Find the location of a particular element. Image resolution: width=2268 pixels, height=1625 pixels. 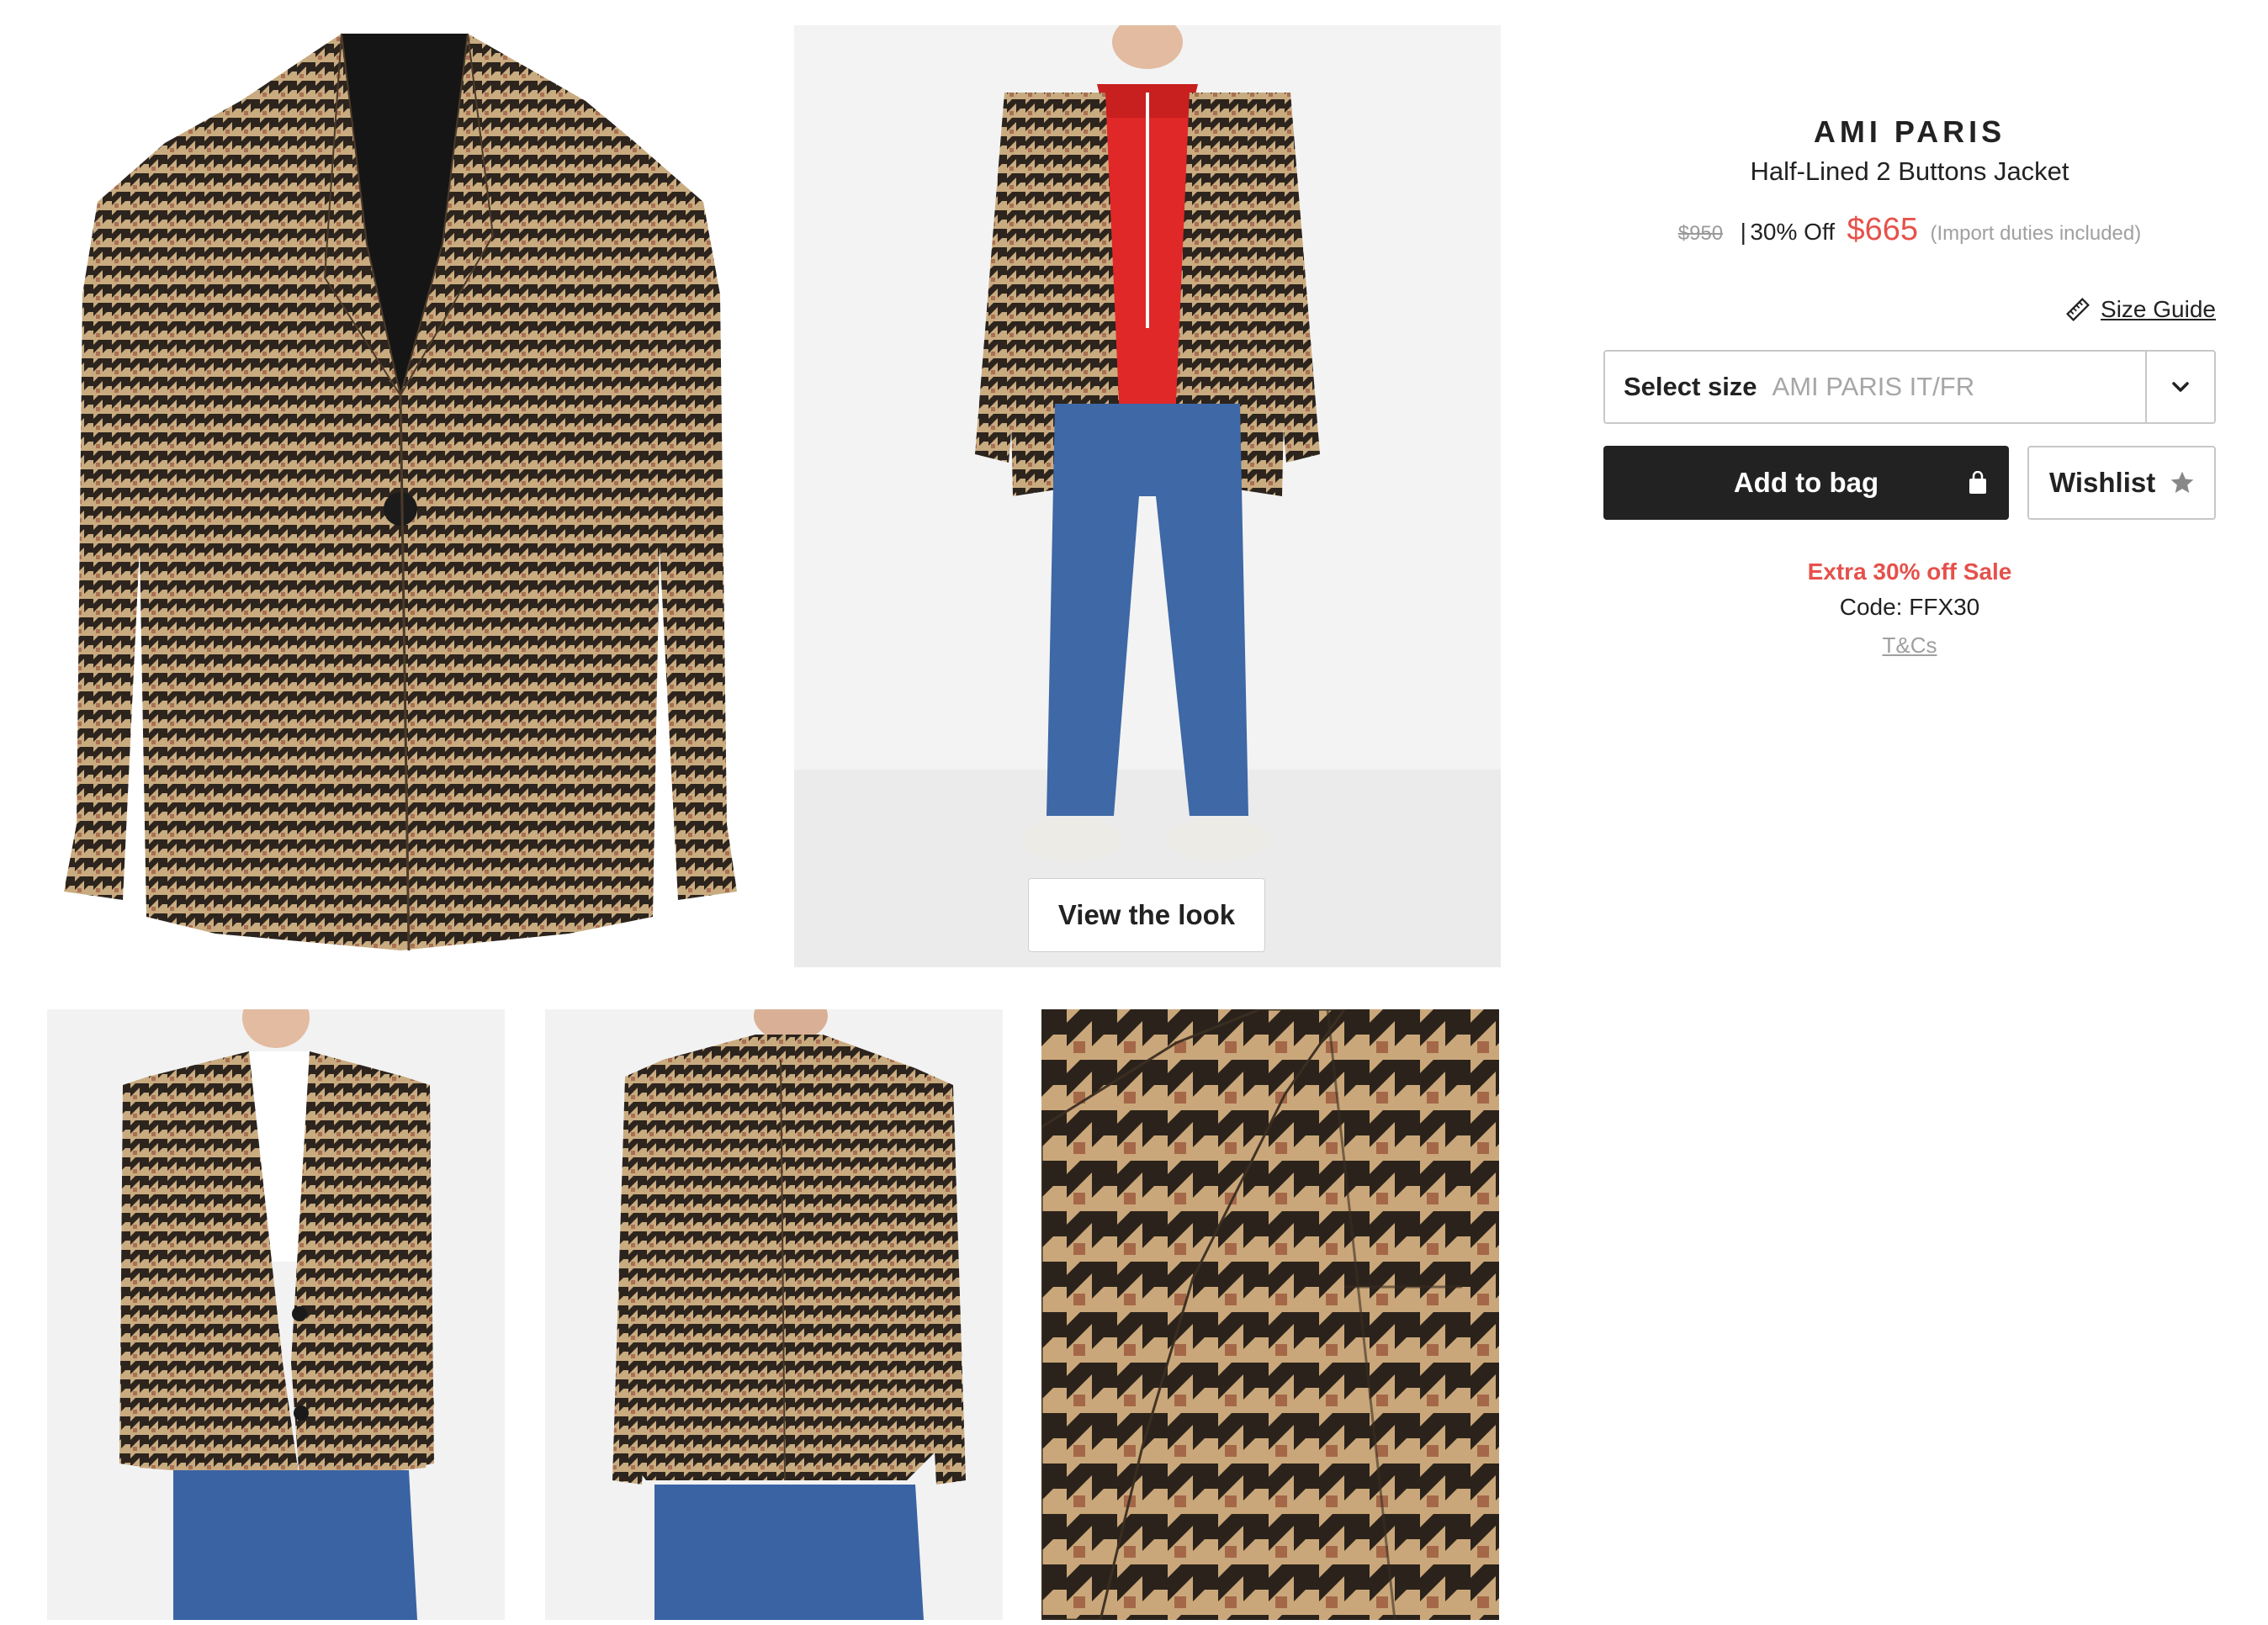

sale-price: $665 is located at coordinates (1882, 229).